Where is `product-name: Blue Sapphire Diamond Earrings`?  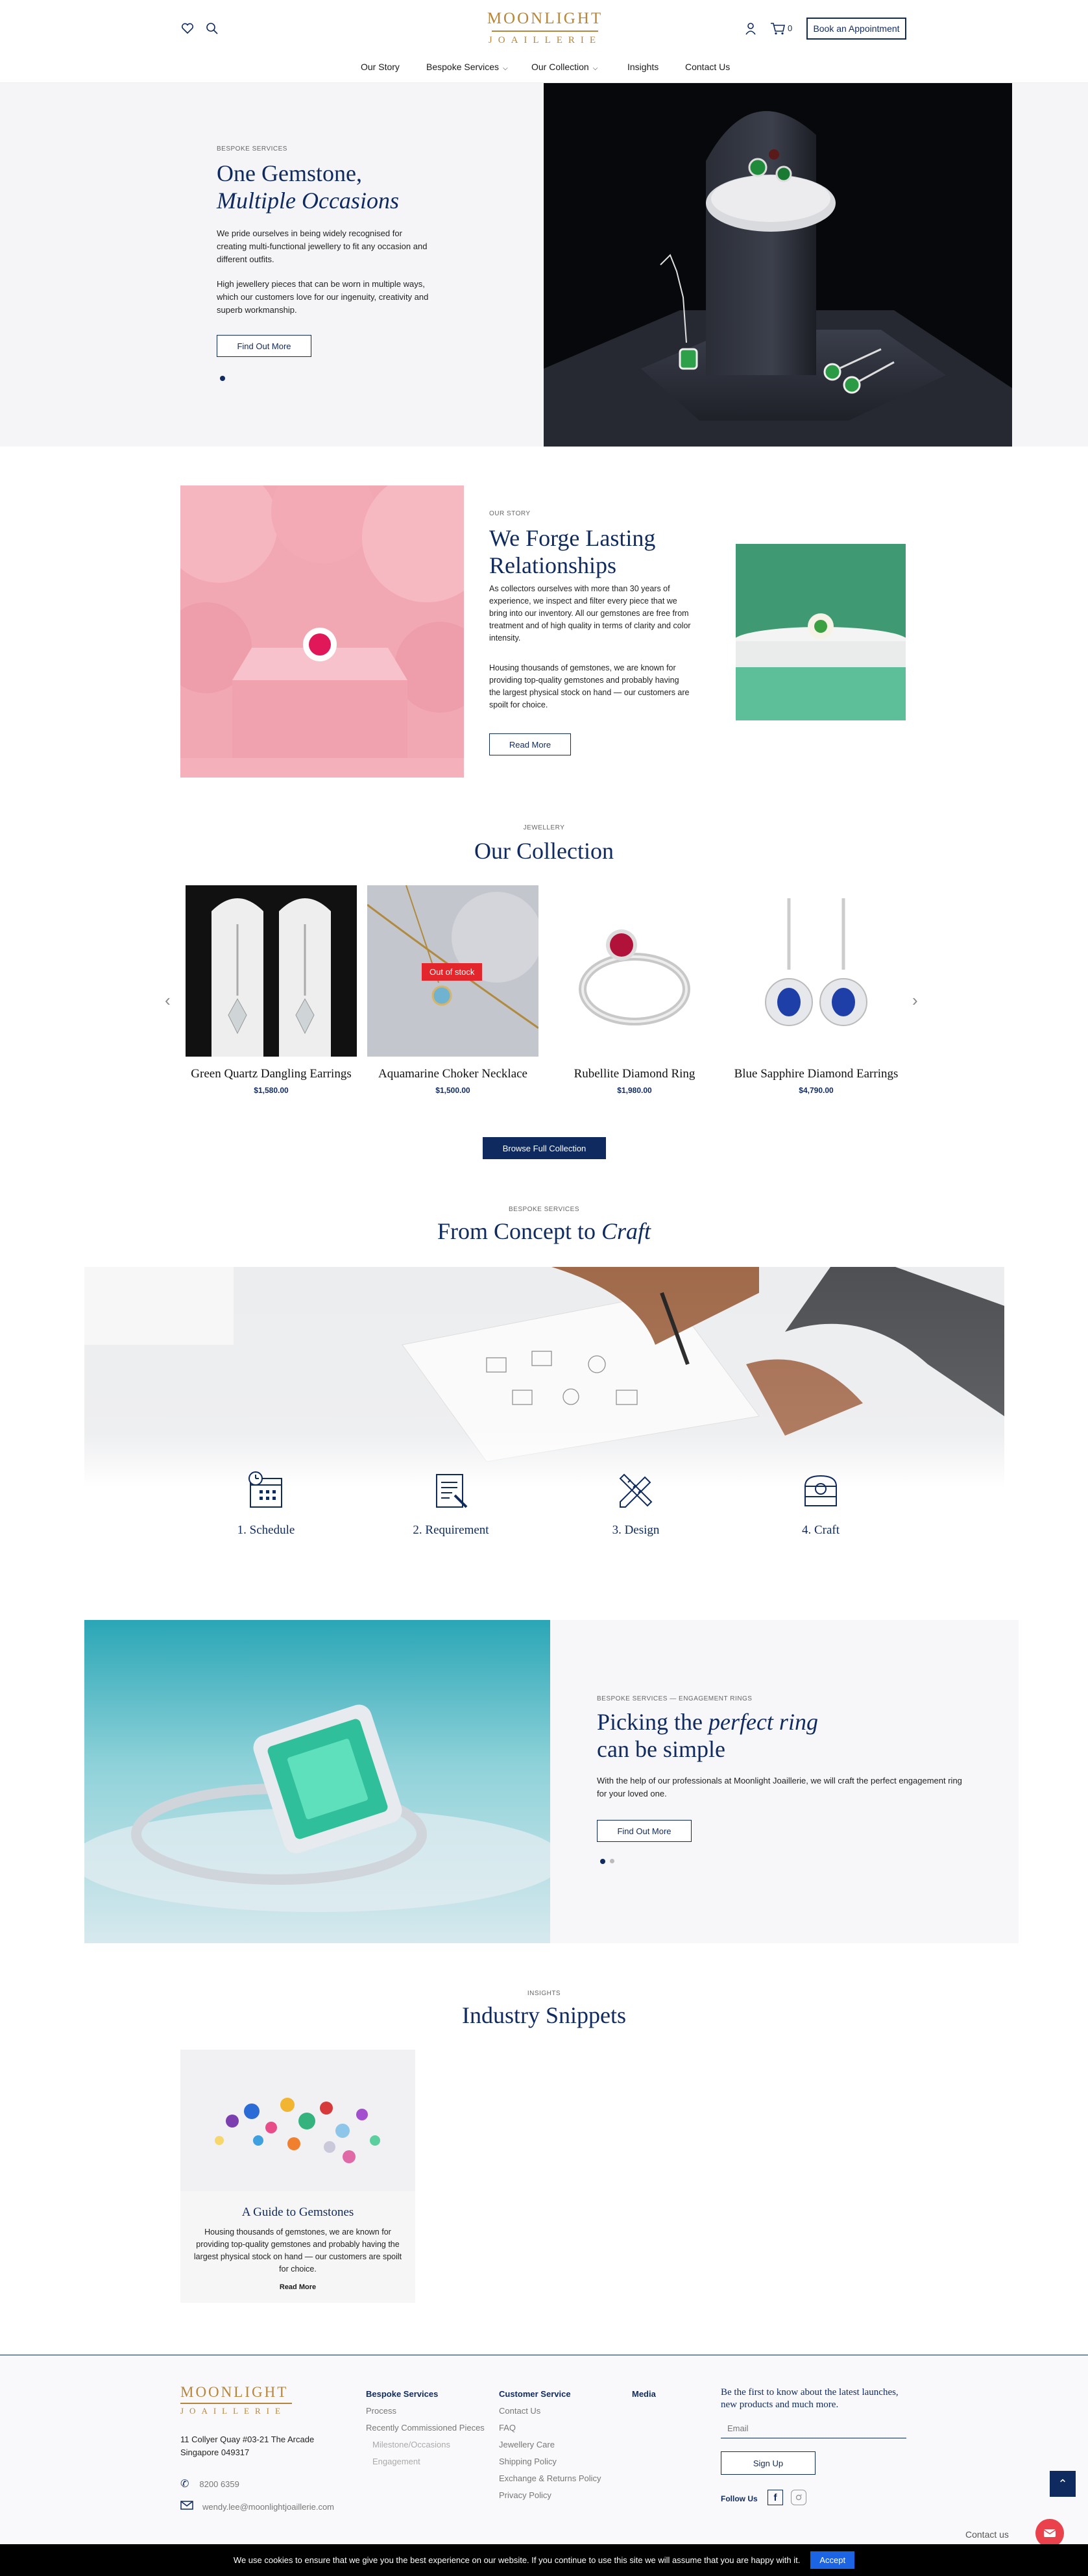 product-name: Blue Sapphire Diamond Earrings is located at coordinates (816, 1074).